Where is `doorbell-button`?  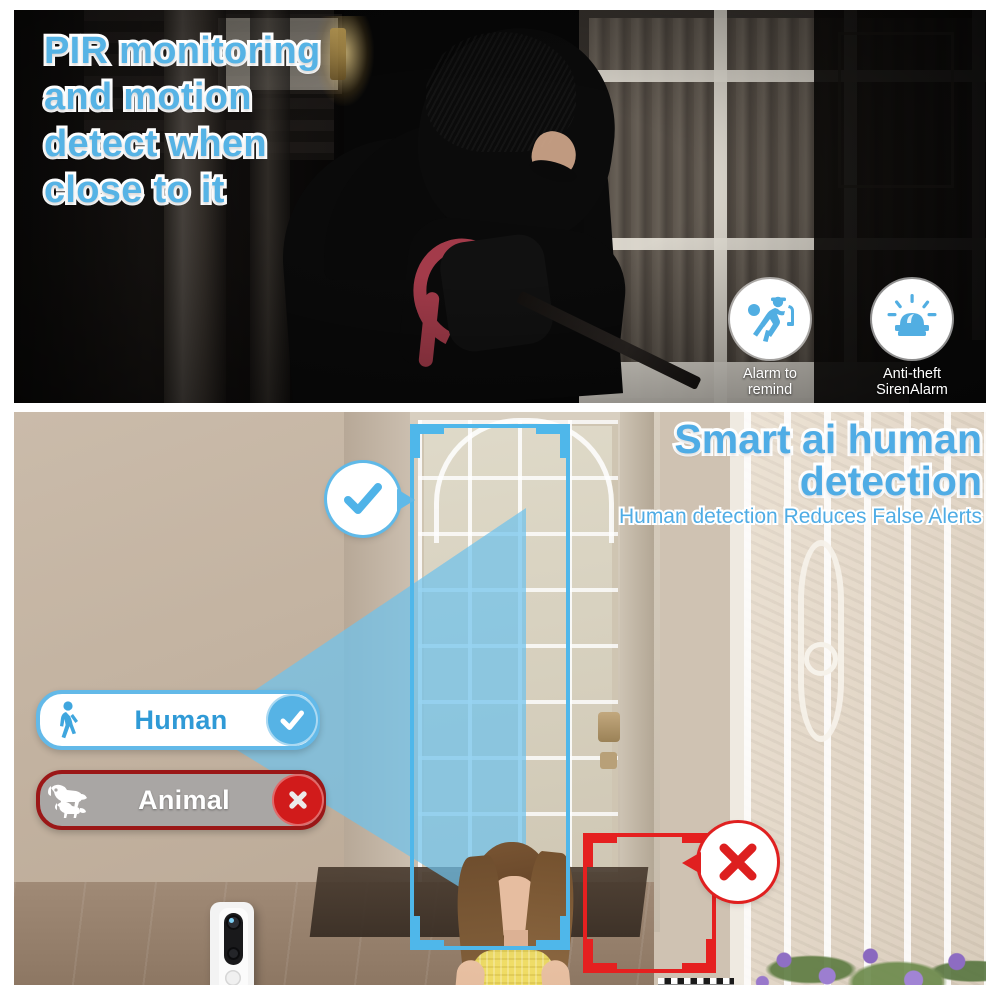 doorbell-button is located at coordinates (233, 977).